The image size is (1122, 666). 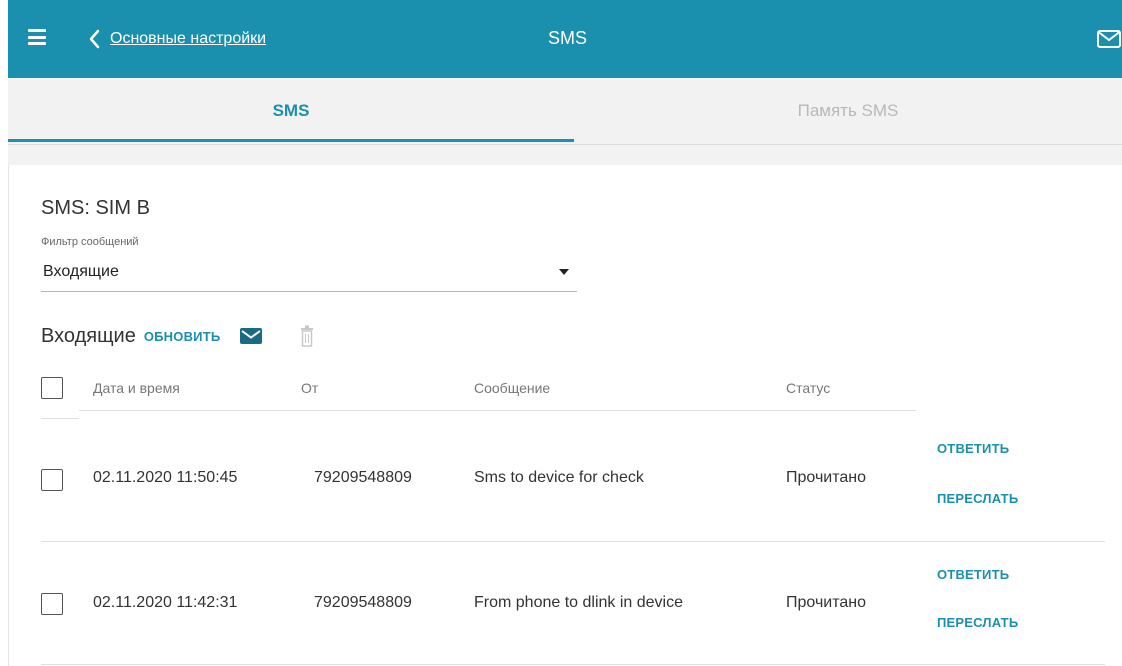 I want to click on tab-sms: SMS, so click(x=291, y=111).